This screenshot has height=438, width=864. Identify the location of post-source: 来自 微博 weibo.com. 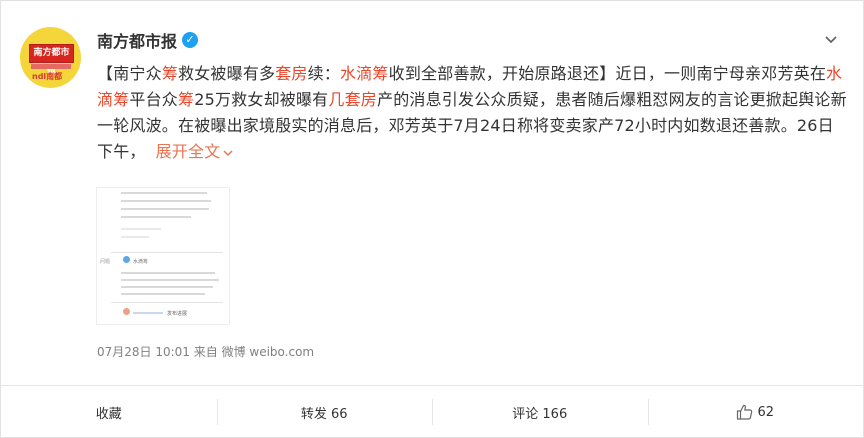
(254, 352).